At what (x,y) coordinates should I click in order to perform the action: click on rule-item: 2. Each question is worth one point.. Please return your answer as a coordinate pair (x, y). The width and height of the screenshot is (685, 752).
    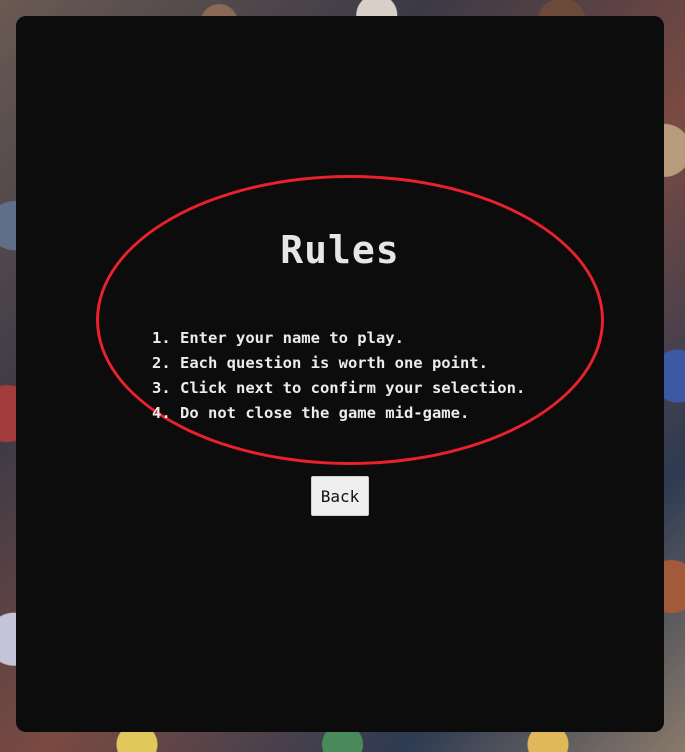
    Looking at the image, I should click on (320, 363).